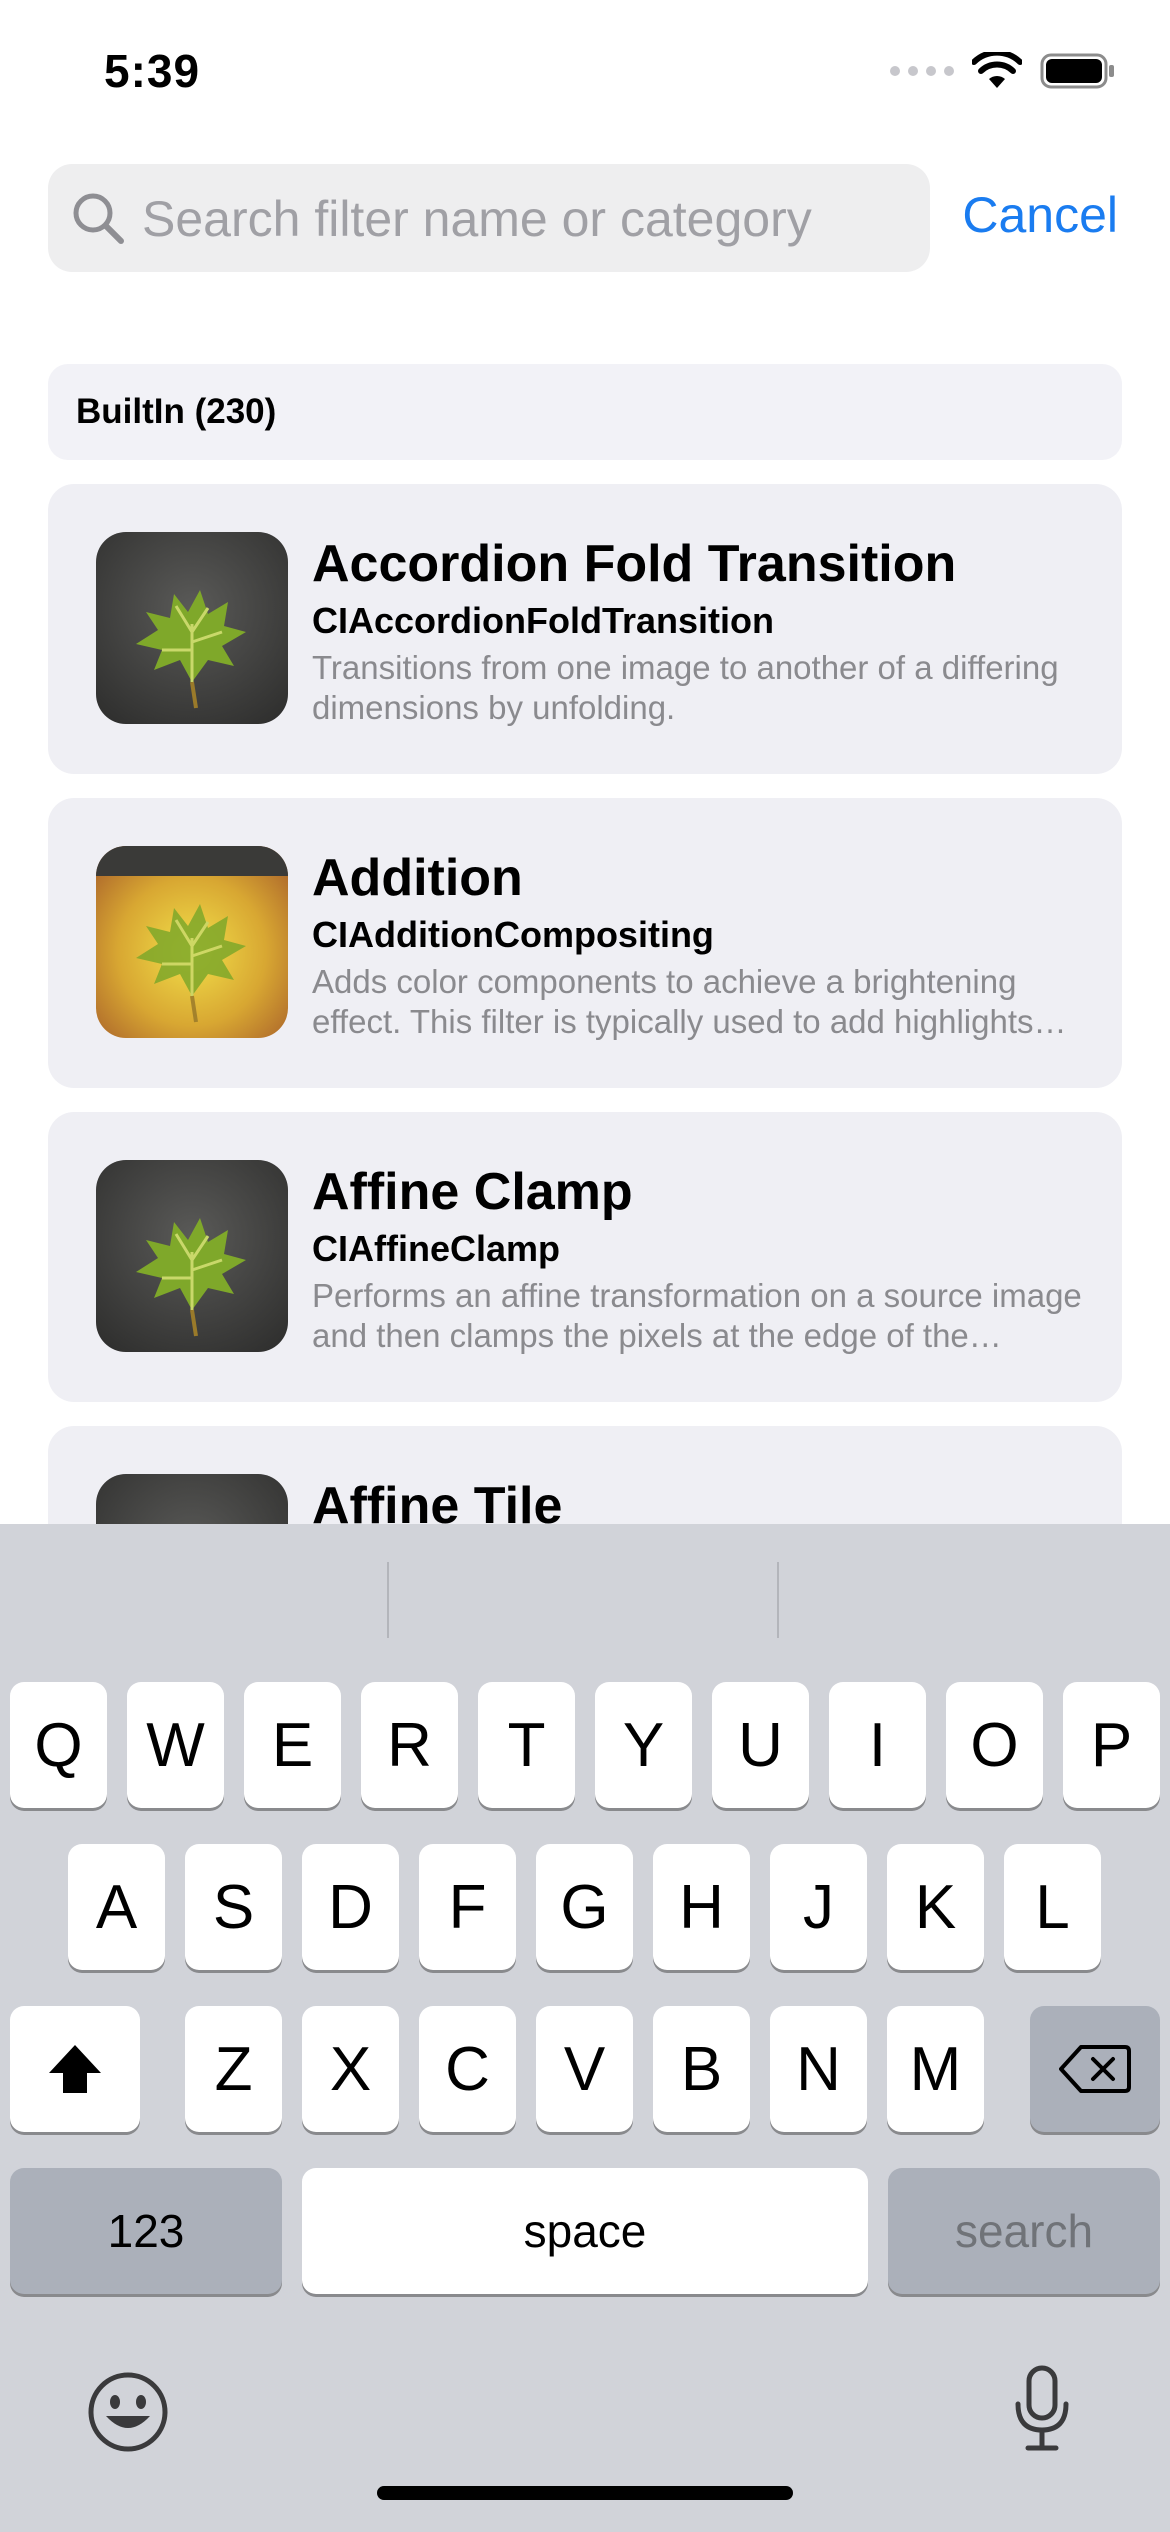 The width and height of the screenshot is (1170, 2532). What do you see at coordinates (513, 934) in the screenshot?
I see `filter-class-name: CIAdditionCompositing` at bounding box center [513, 934].